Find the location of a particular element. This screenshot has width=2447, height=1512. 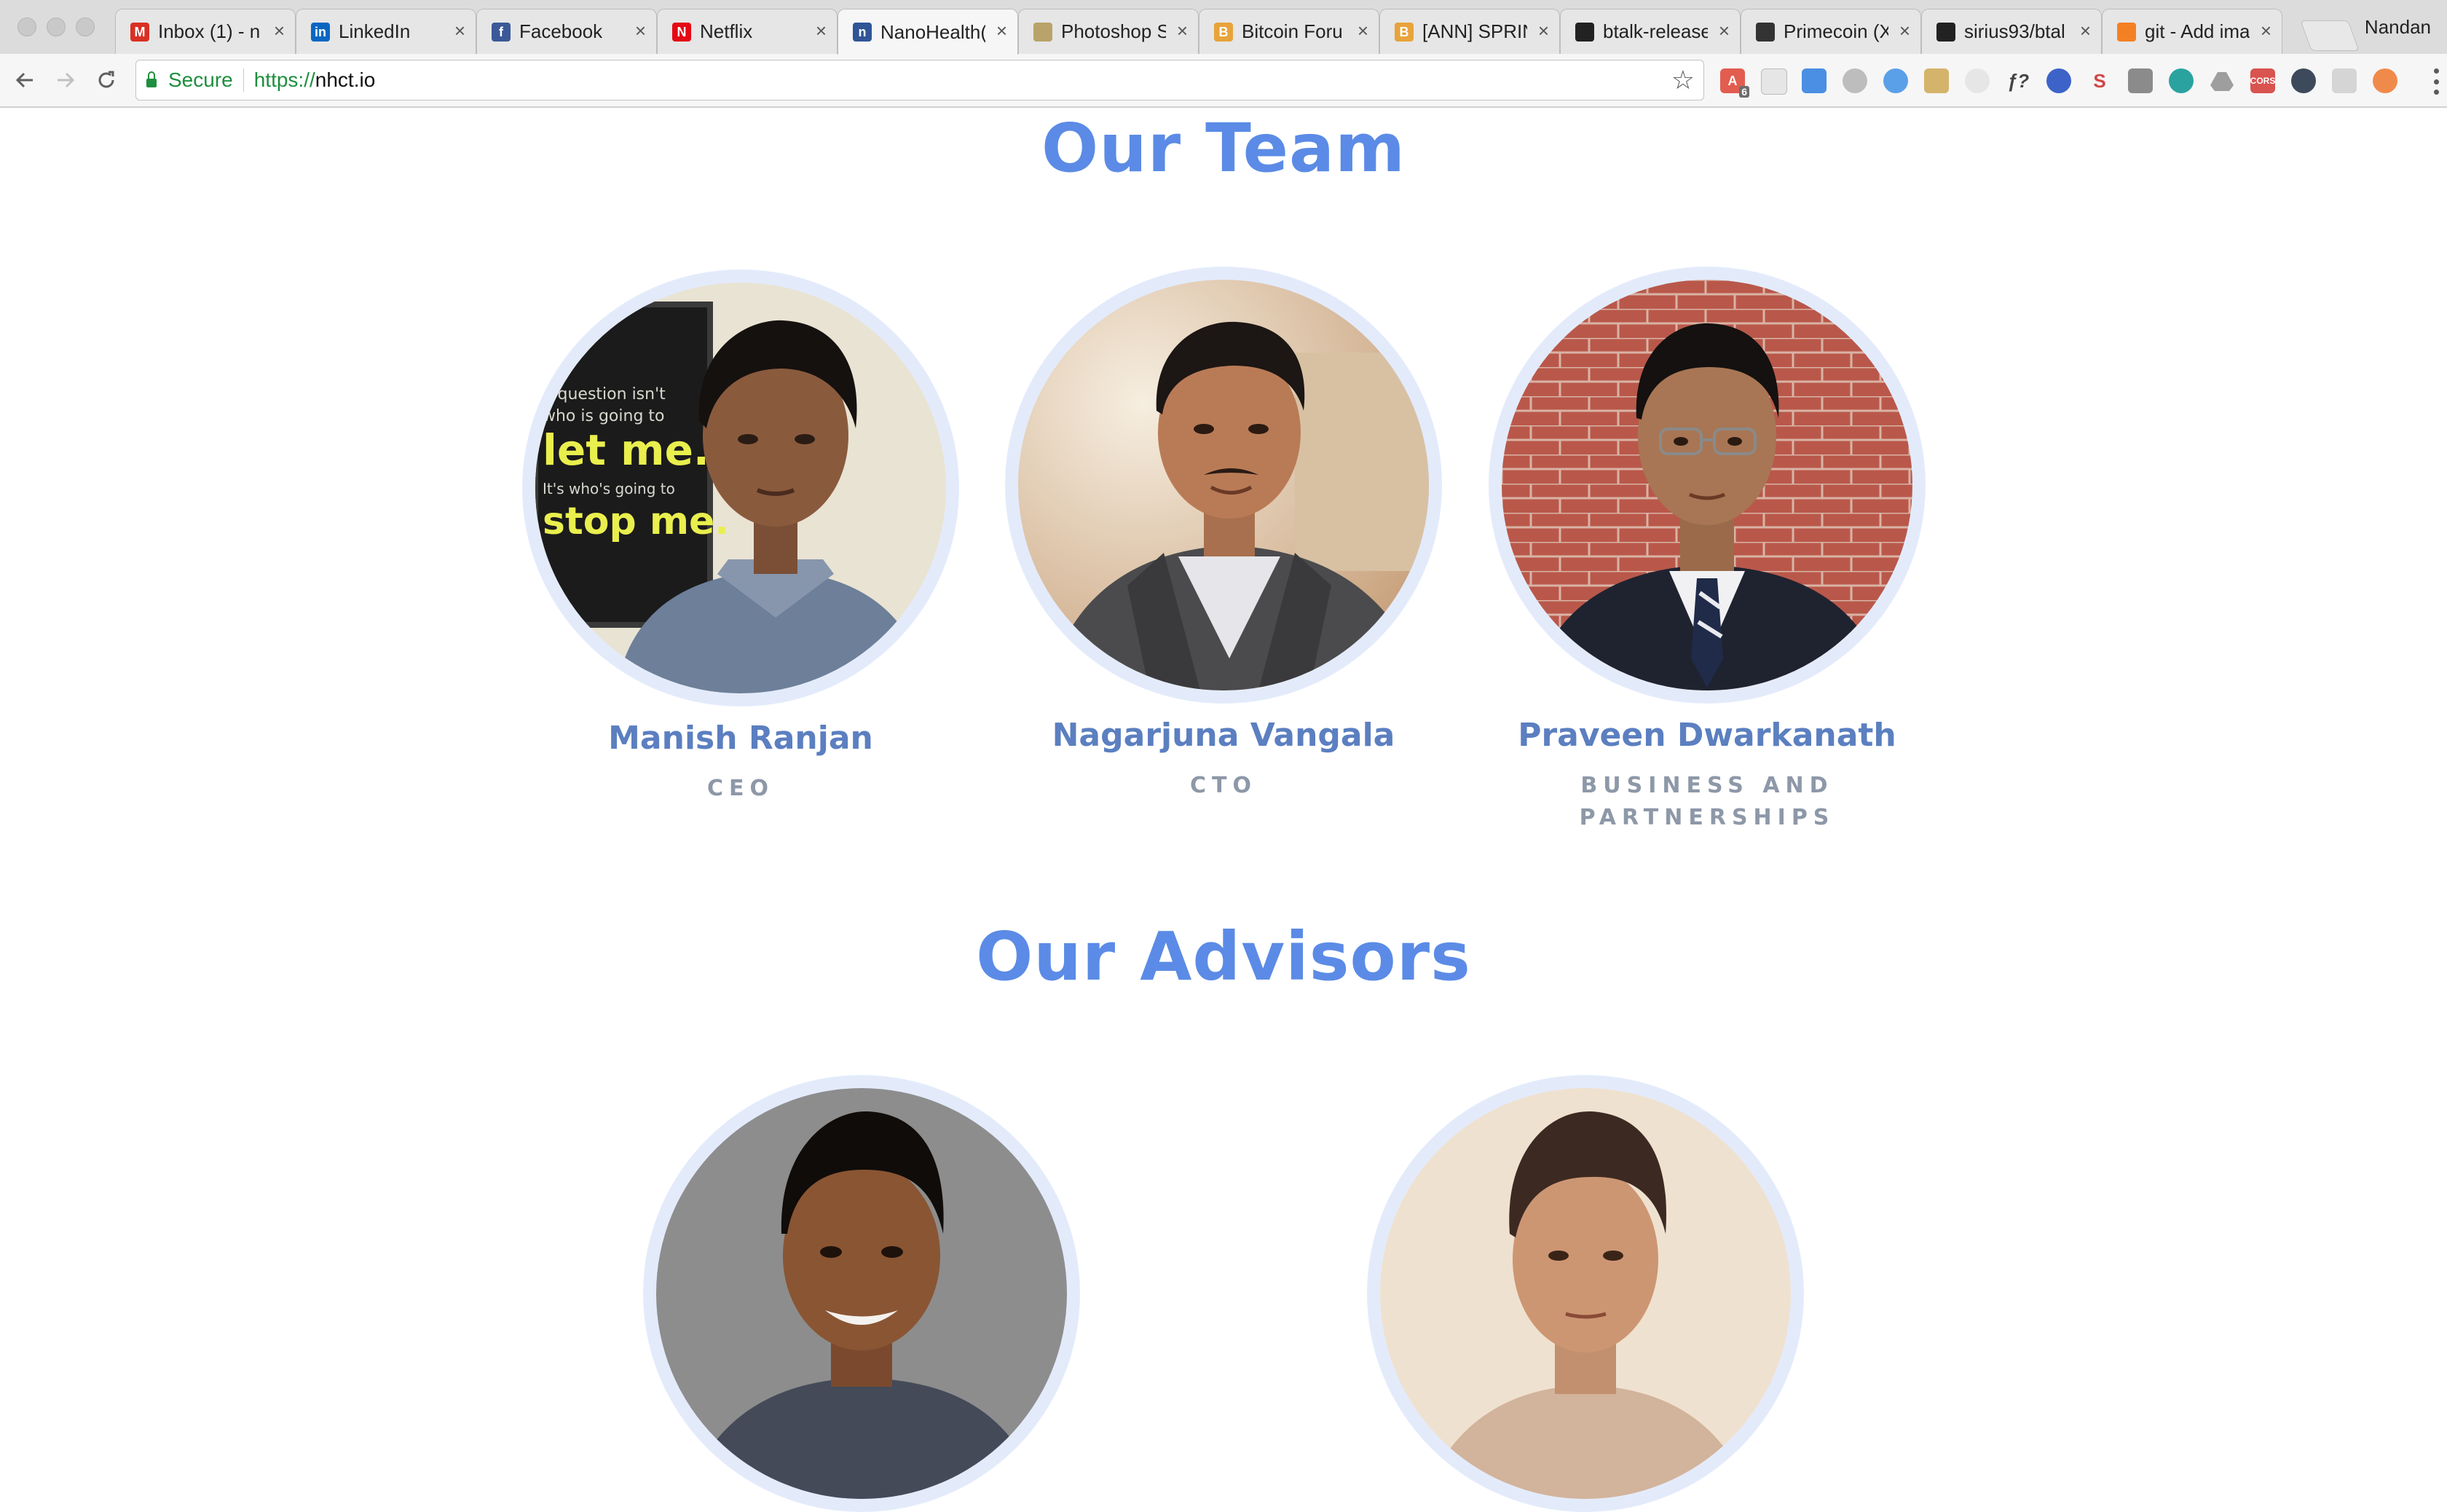

browser-tab: Photoshop S × is located at coordinates (1108, 31).